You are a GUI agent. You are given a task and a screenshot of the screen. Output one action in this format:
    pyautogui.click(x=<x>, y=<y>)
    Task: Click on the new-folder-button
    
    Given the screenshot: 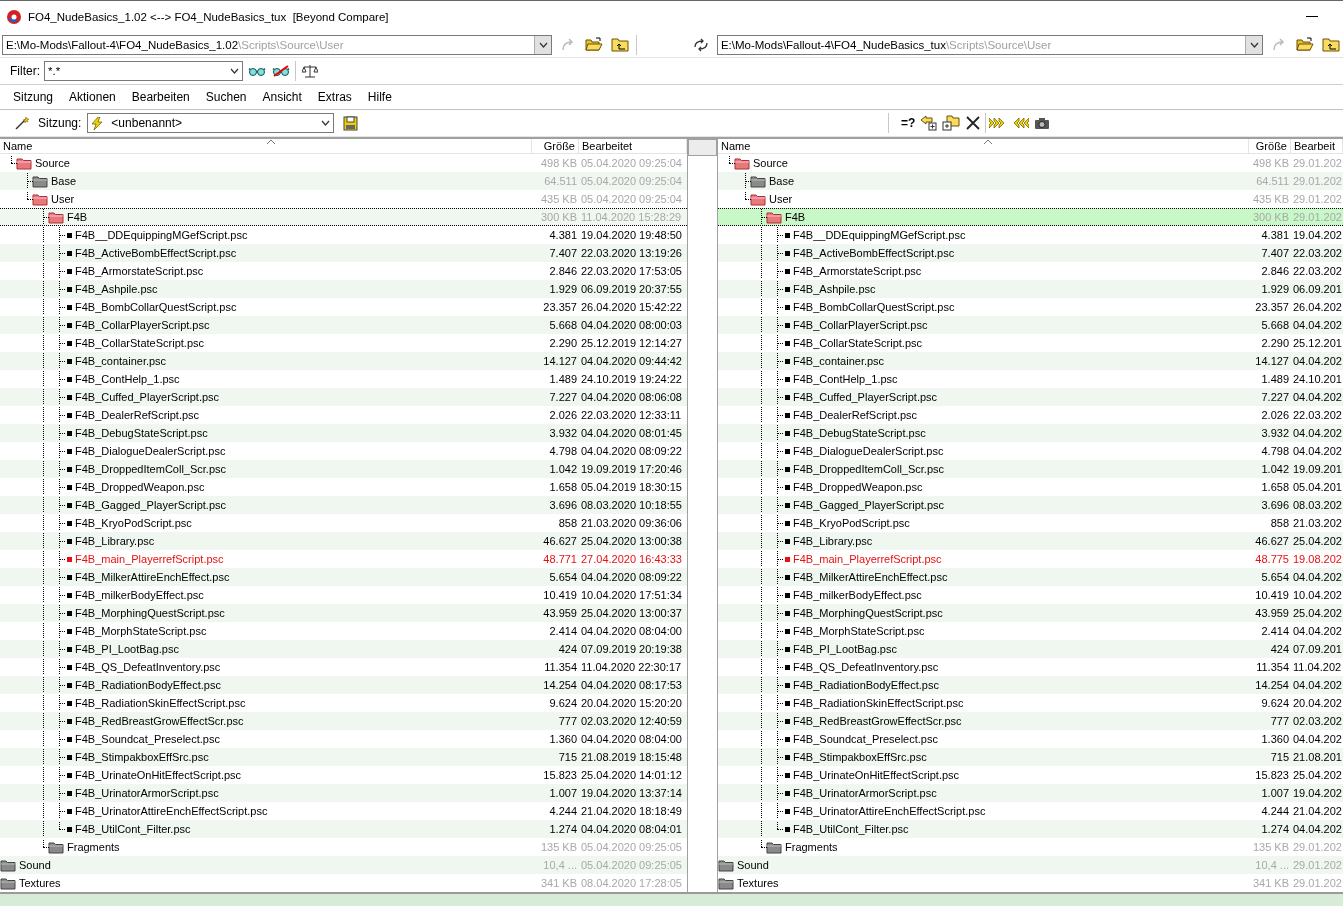 What is the action you would take?
    pyautogui.click(x=951, y=123)
    